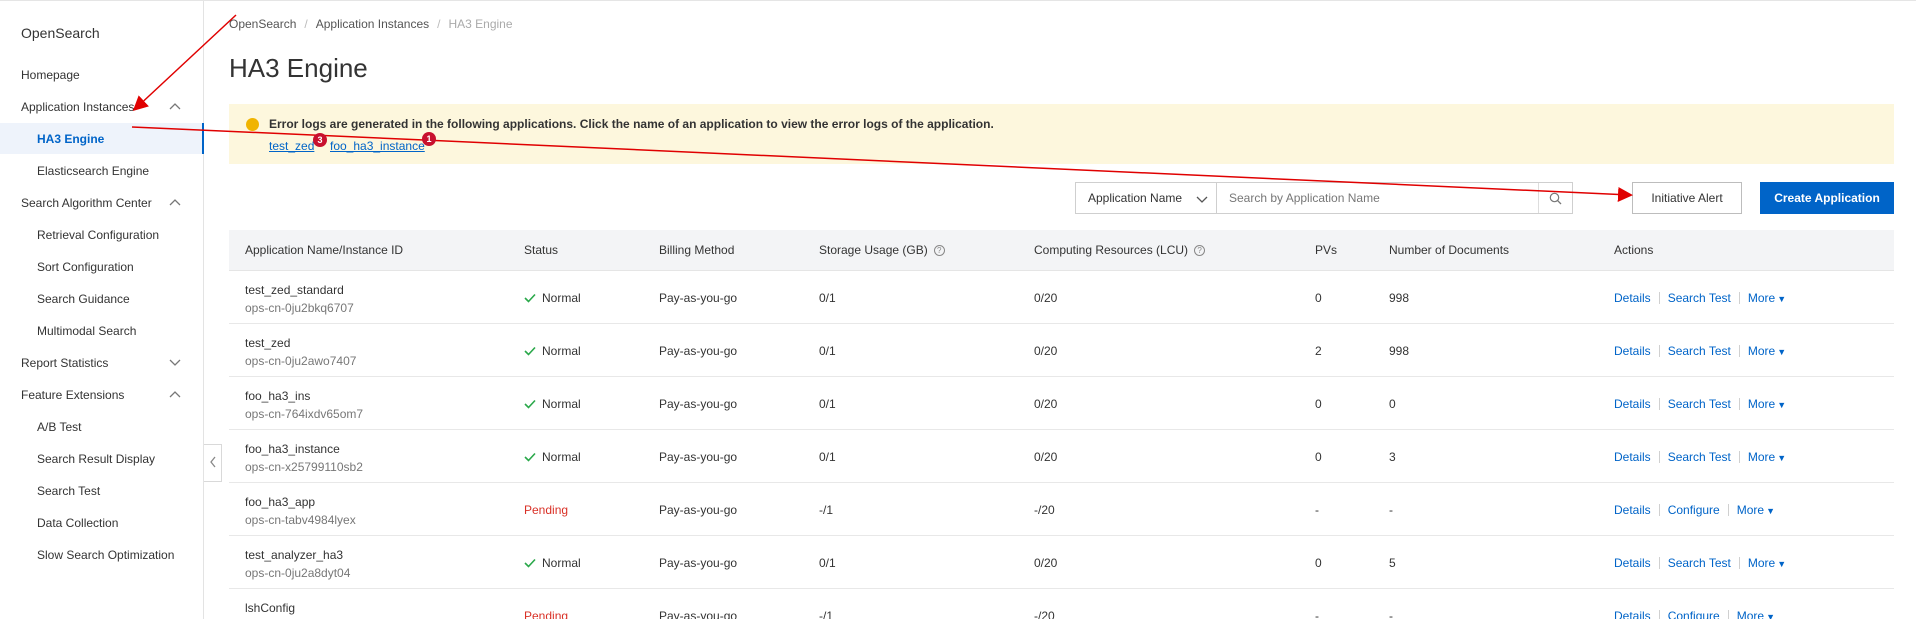 This screenshot has height=619, width=1916. I want to click on sidebar-item-feature-extensions: Feature Extensions, so click(102, 394).